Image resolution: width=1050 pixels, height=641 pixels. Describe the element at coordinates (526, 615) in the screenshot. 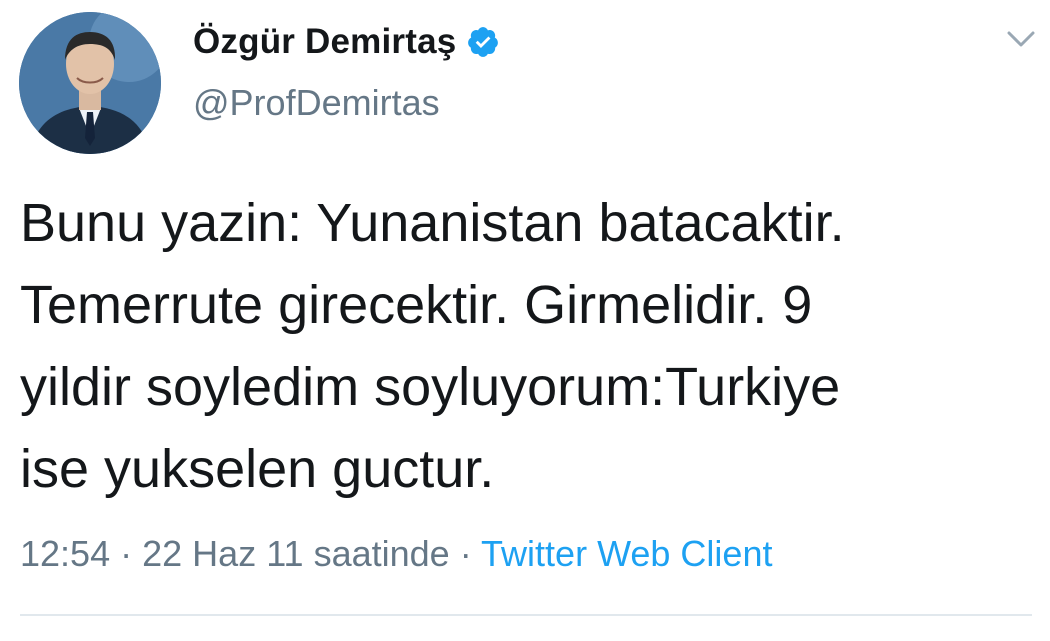

I see `divider` at that location.